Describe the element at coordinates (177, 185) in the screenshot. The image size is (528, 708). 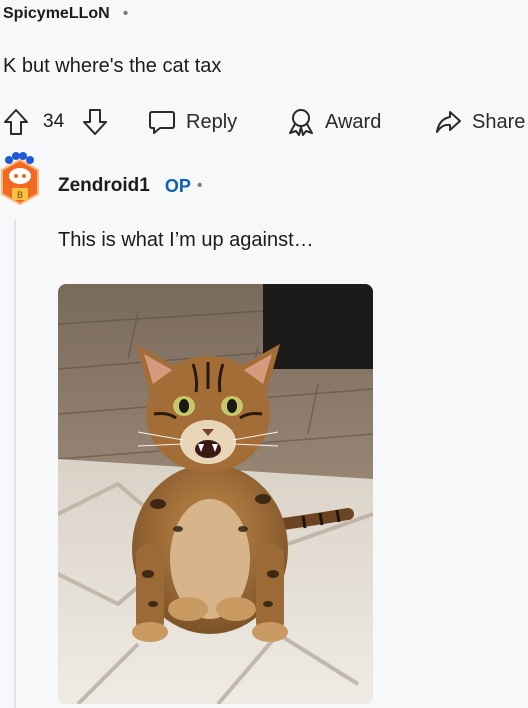
I see `op-badge: OP` at that location.